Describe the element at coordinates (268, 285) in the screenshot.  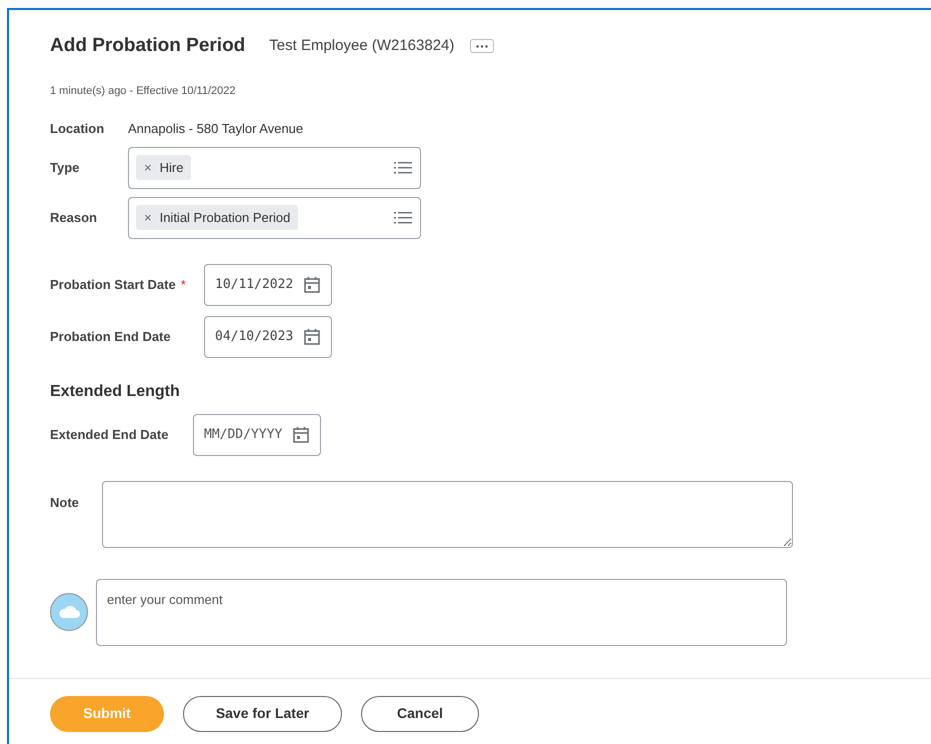
I see `date-field: 10/11/2022` at that location.